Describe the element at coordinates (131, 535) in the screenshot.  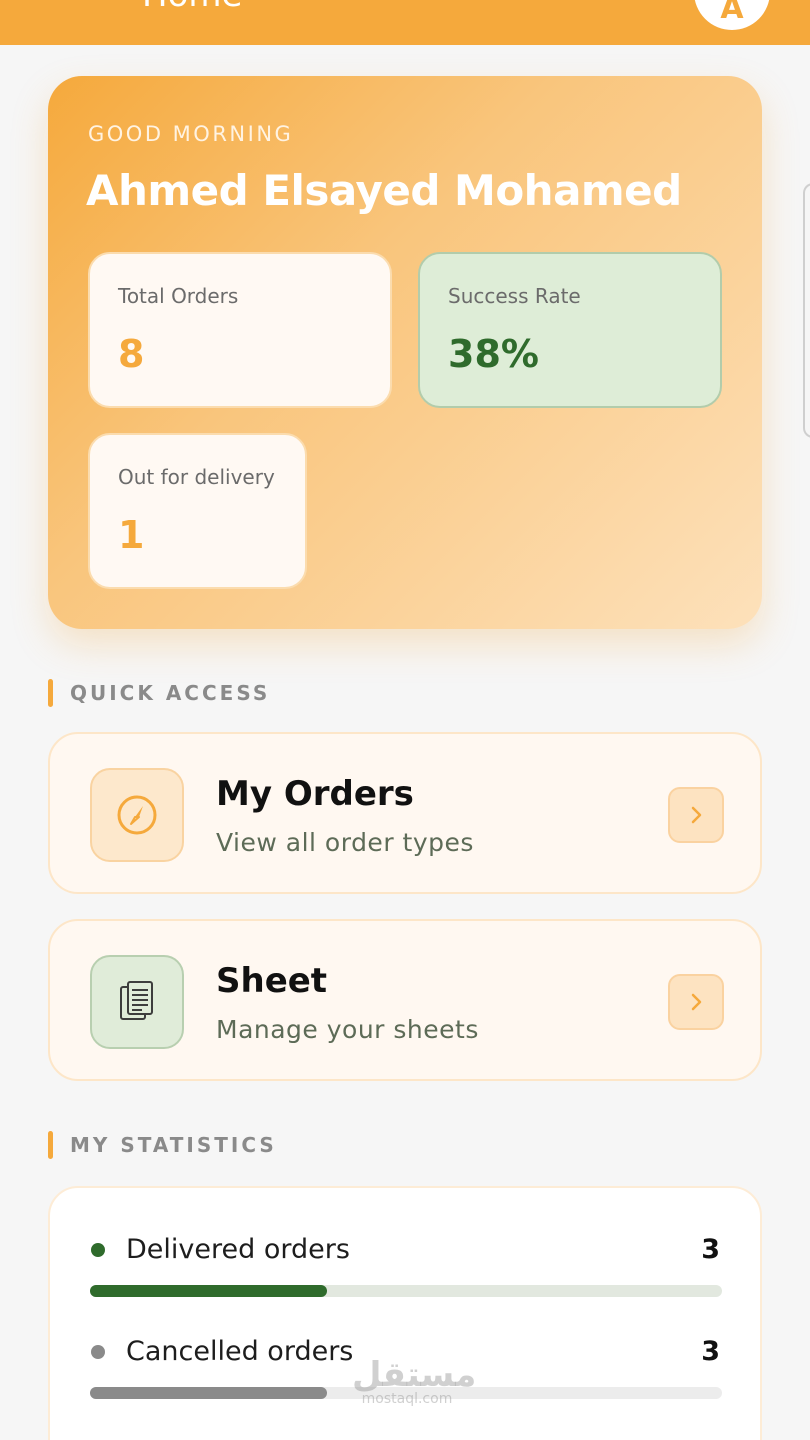
I see `out-for-delivery-value: 1` at that location.